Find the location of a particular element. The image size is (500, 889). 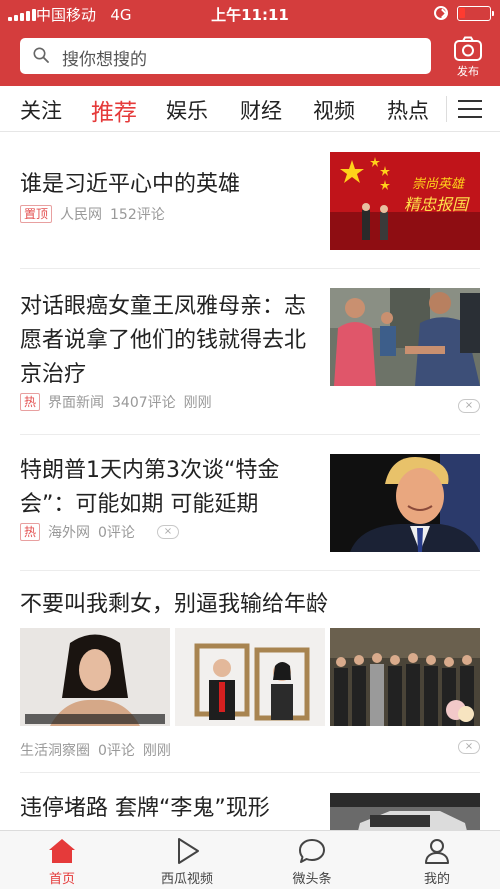

tab-video: 视频 is located at coordinates (334, 110).